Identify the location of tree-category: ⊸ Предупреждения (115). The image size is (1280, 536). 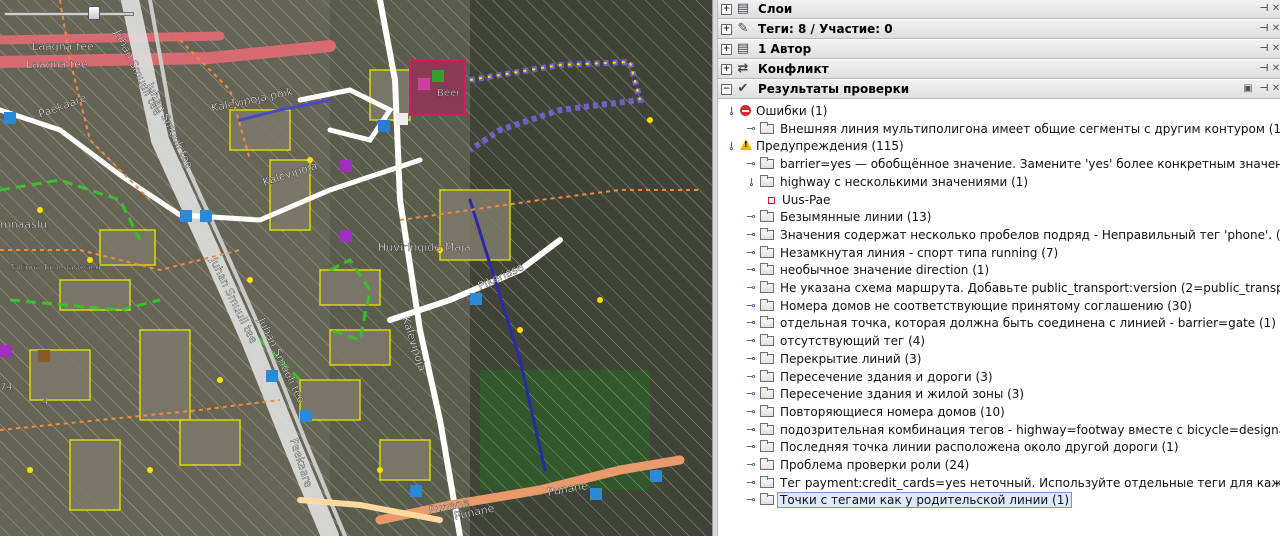
(999, 146).